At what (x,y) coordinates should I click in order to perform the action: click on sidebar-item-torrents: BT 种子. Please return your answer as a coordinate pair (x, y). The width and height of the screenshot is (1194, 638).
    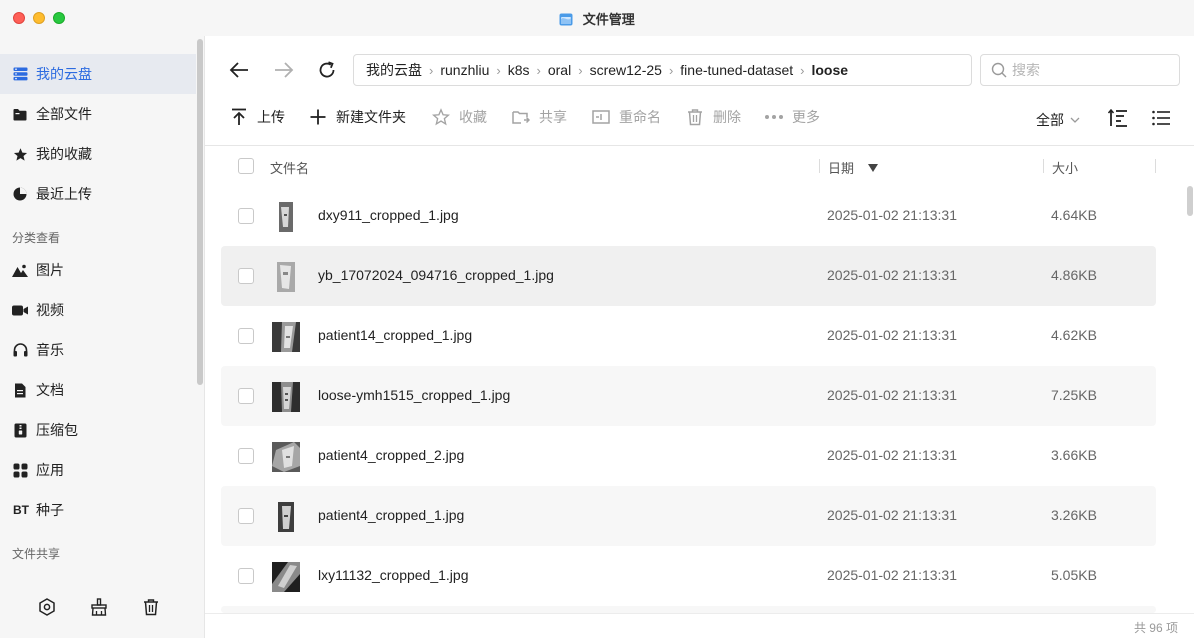
    Looking at the image, I should click on (98, 510).